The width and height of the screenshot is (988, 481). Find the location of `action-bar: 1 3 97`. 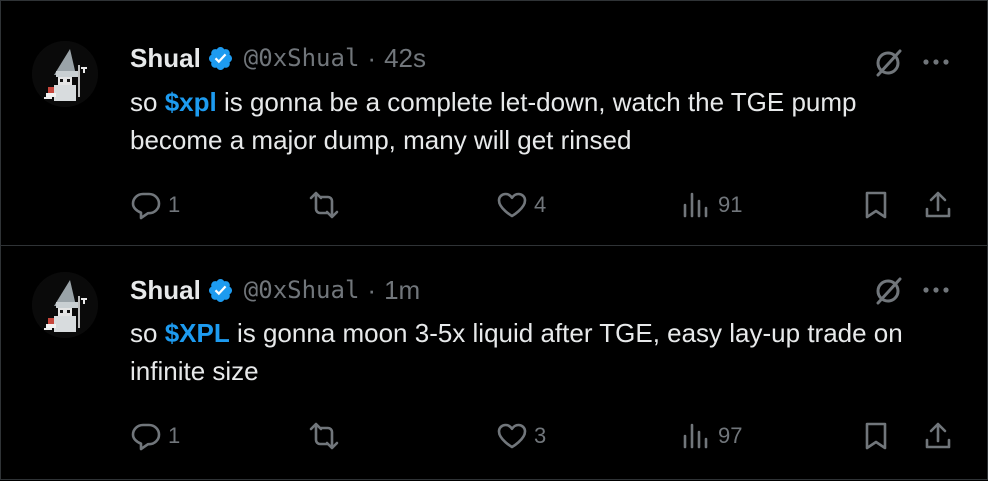

action-bar: 1 3 97 is located at coordinates (545, 436).